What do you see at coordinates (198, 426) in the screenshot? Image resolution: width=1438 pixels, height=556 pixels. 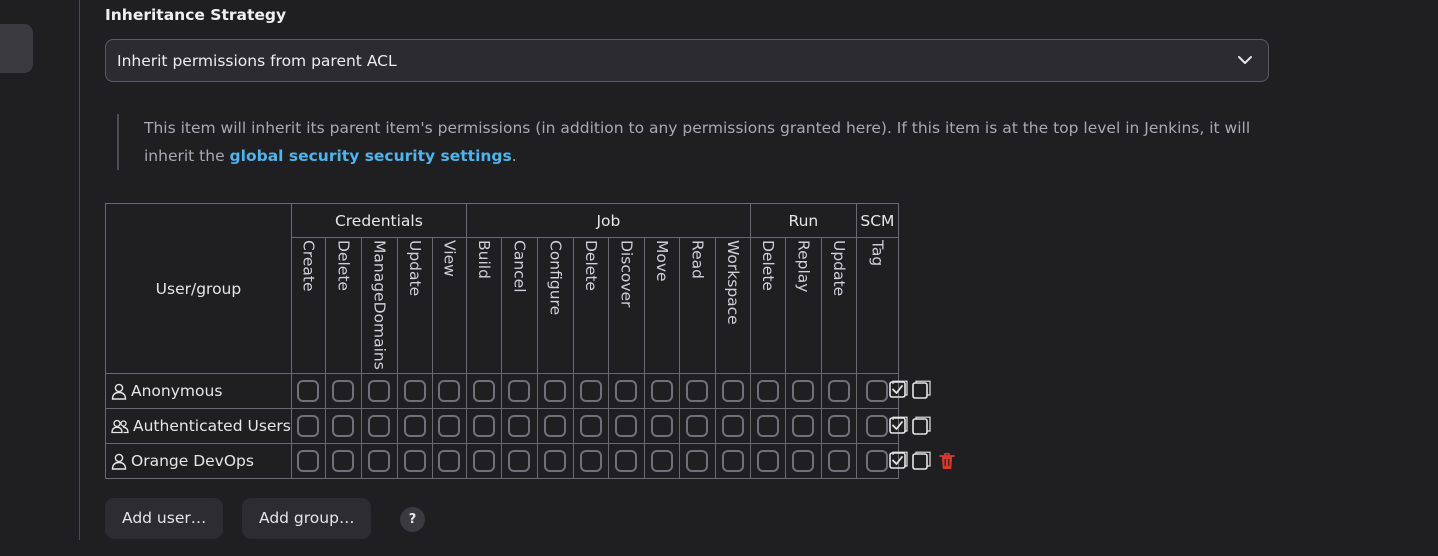 I see `user-cell: Authenticated Users` at bounding box center [198, 426].